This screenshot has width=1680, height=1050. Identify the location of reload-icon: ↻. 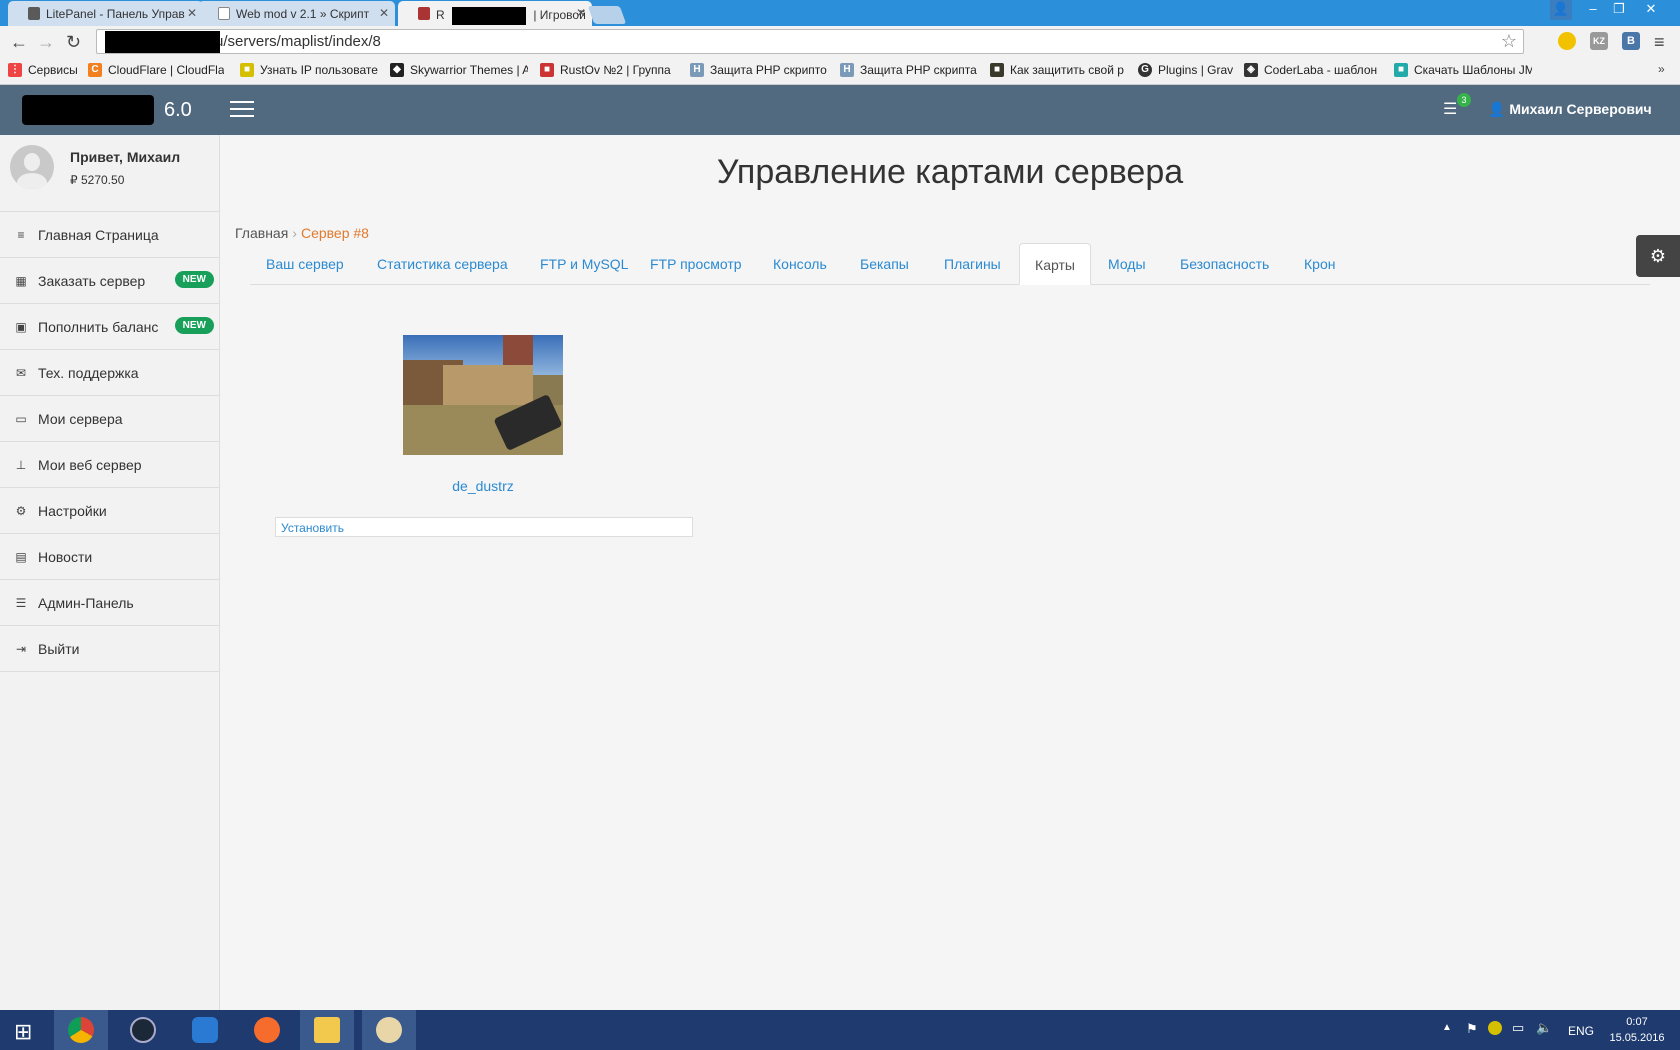
(73, 42).